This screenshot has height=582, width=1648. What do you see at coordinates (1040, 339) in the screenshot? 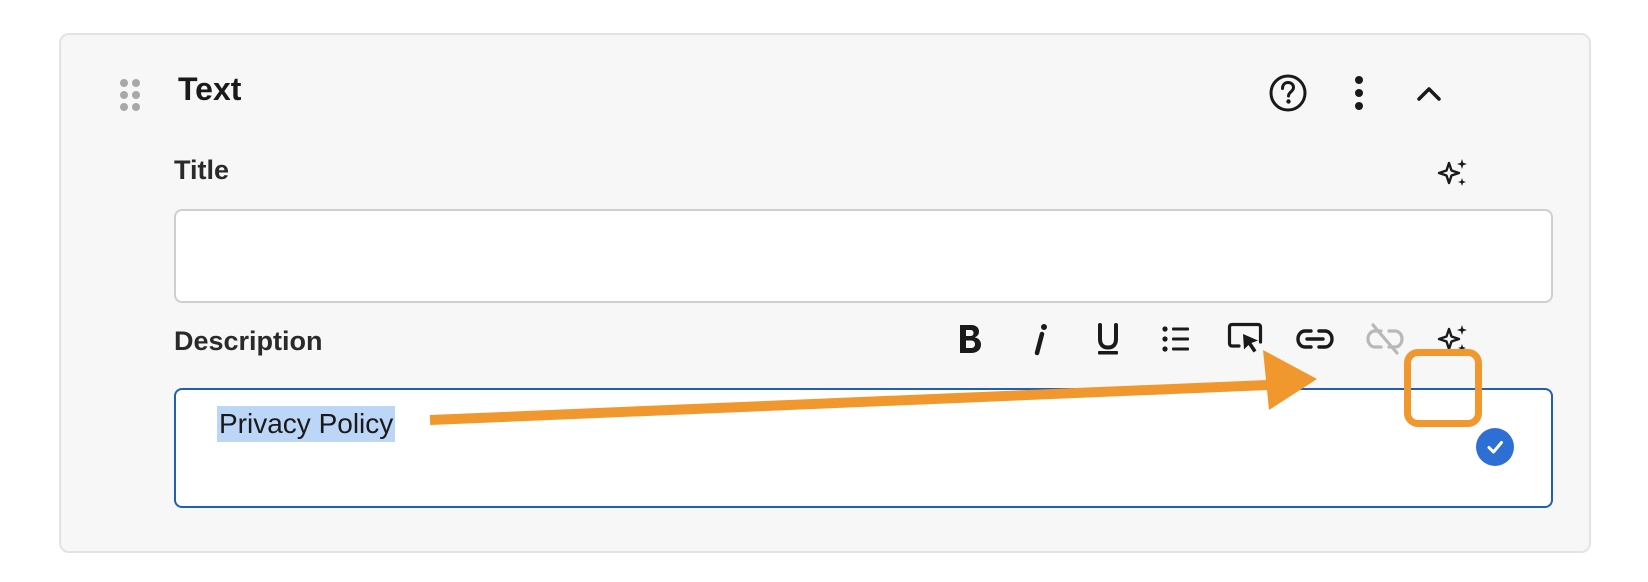
I see `italic-icon` at bounding box center [1040, 339].